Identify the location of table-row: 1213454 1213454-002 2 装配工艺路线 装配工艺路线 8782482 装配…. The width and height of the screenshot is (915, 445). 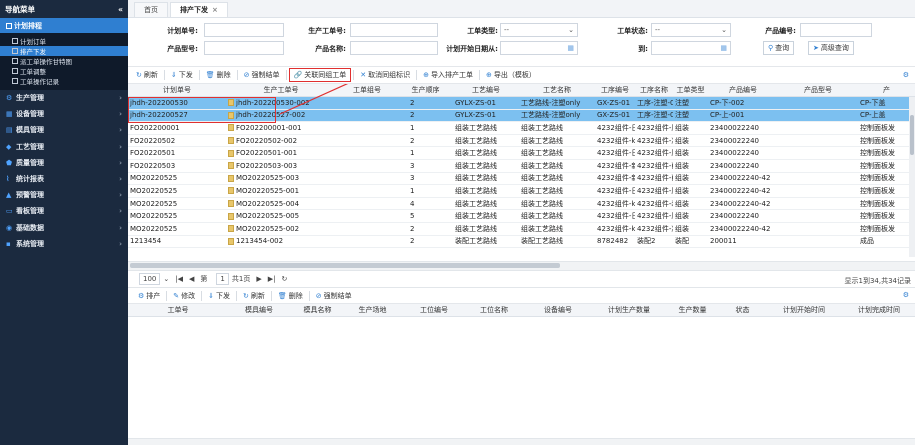
(521, 242).